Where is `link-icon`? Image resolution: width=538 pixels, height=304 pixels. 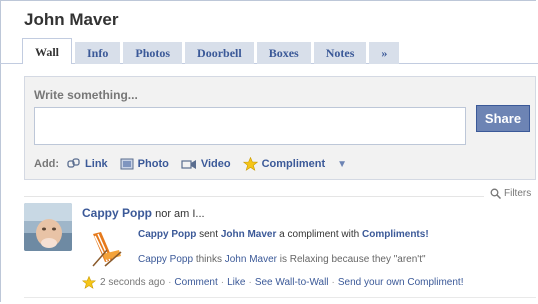 link-icon is located at coordinates (73, 163).